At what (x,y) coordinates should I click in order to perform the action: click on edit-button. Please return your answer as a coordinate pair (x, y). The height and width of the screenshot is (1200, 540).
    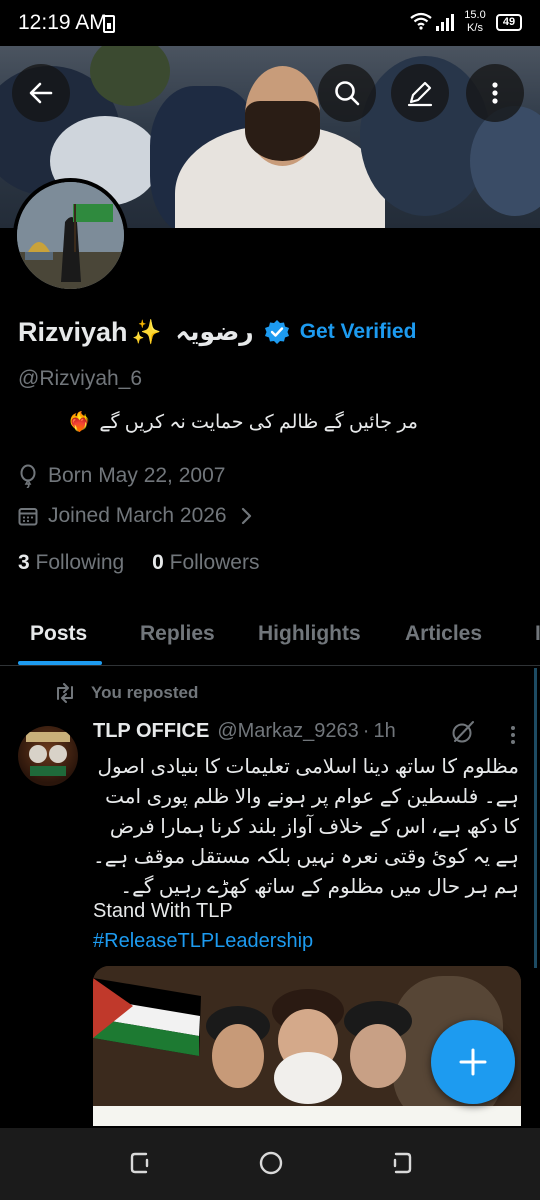
    Looking at the image, I should click on (420, 93).